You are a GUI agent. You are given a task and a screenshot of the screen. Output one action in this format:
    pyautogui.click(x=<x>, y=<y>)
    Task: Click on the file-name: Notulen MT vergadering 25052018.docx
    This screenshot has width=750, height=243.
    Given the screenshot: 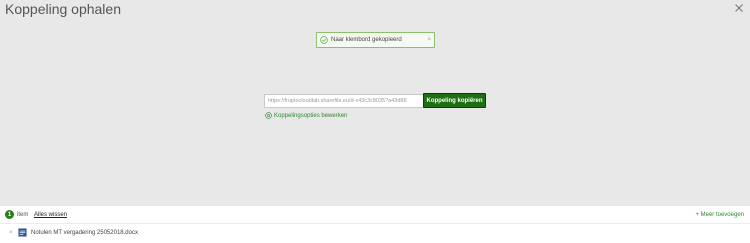 What is the action you would take?
    pyautogui.click(x=84, y=233)
    